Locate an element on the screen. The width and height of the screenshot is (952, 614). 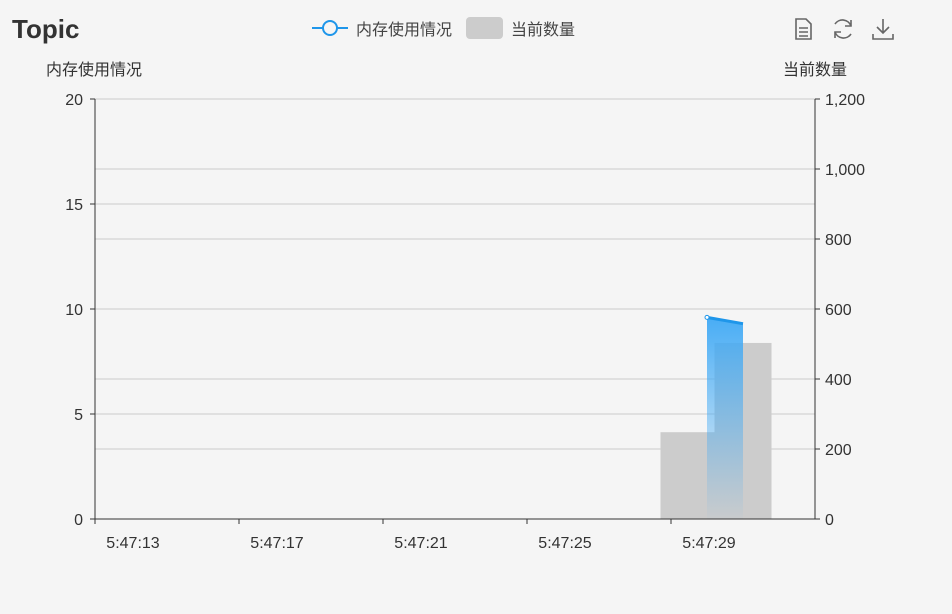
line-point is located at coordinates (707, 317).